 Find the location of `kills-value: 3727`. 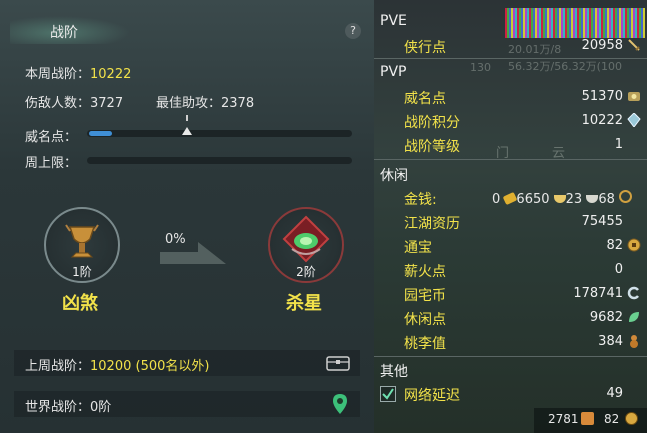

kills-value: 3727 is located at coordinates (107, 103).